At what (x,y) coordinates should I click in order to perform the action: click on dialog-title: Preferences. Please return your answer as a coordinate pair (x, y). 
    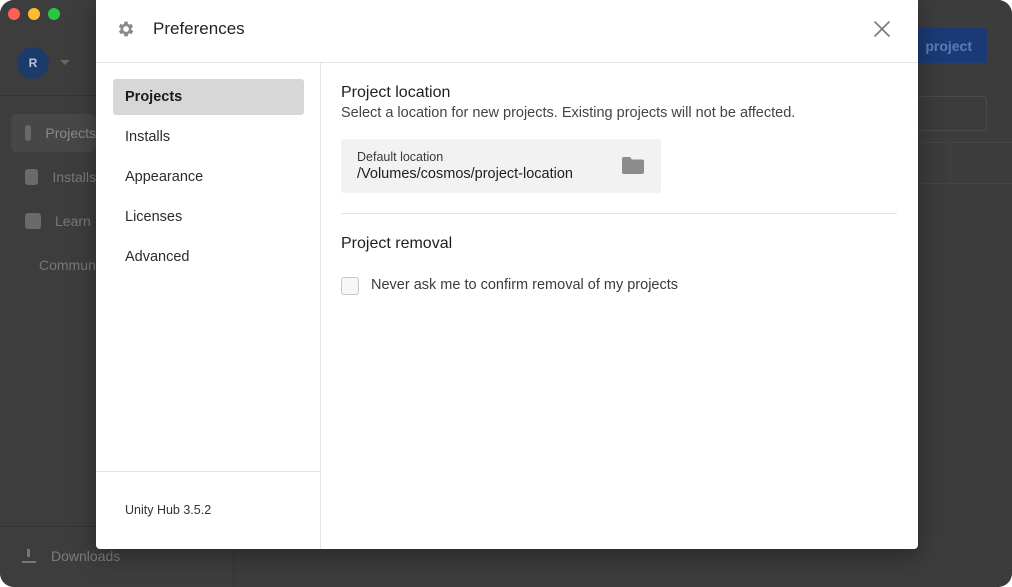
    Looking at the image, I should click on (199, 28).